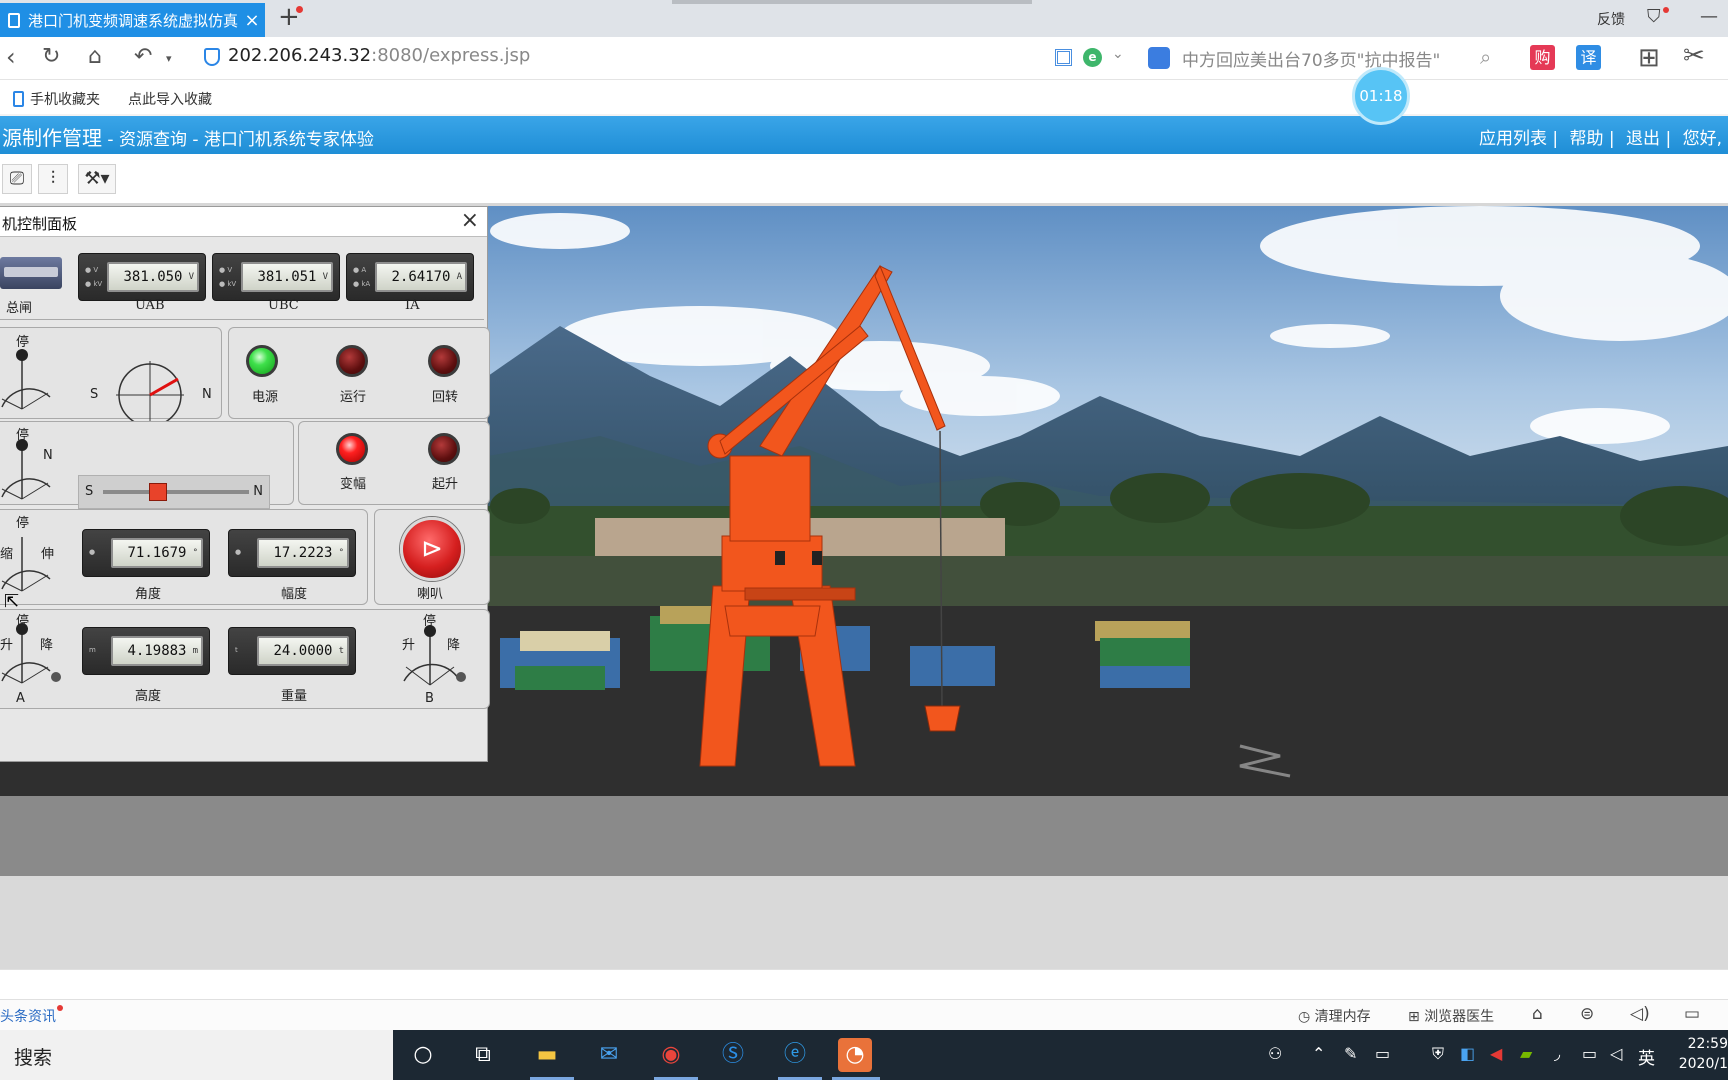 The height and width of the screenshot is (1080, 1728). Describe the element at coordinates (65, 100) in the screenshot. I see `bookmark-label: 手机收藏夹` at that location.